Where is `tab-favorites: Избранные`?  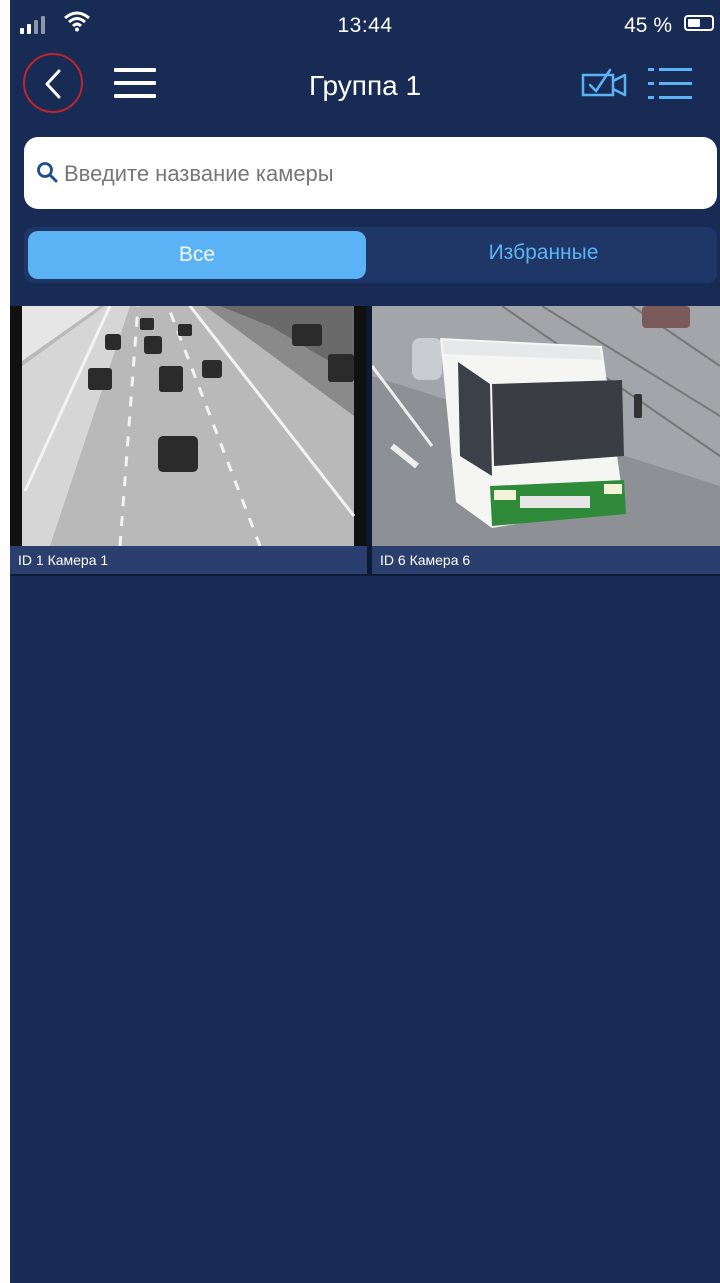 tab-favorites: Избранные is located at coordinates (543, 255).